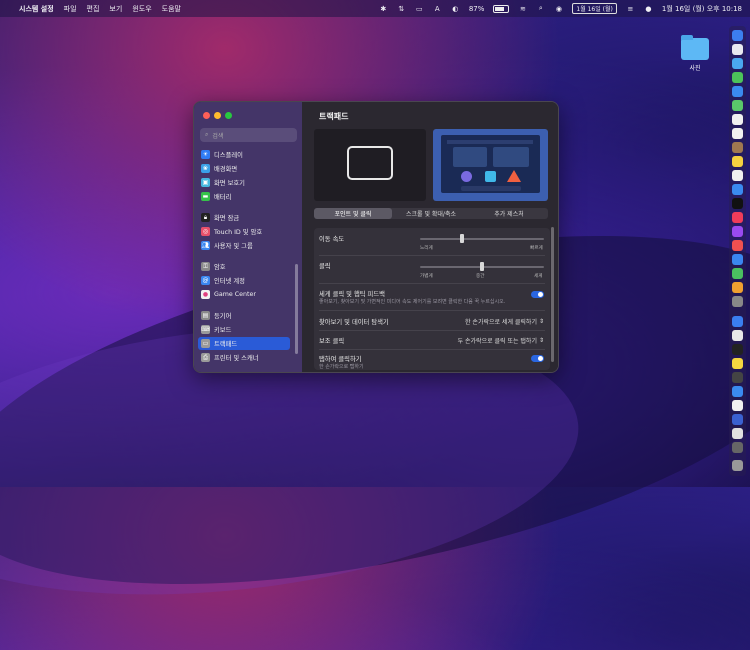 The image size is (750, 650). Describe the element at coordinates (93, 9) in the screenshot. I see `menu-edit: 편집` at that location.